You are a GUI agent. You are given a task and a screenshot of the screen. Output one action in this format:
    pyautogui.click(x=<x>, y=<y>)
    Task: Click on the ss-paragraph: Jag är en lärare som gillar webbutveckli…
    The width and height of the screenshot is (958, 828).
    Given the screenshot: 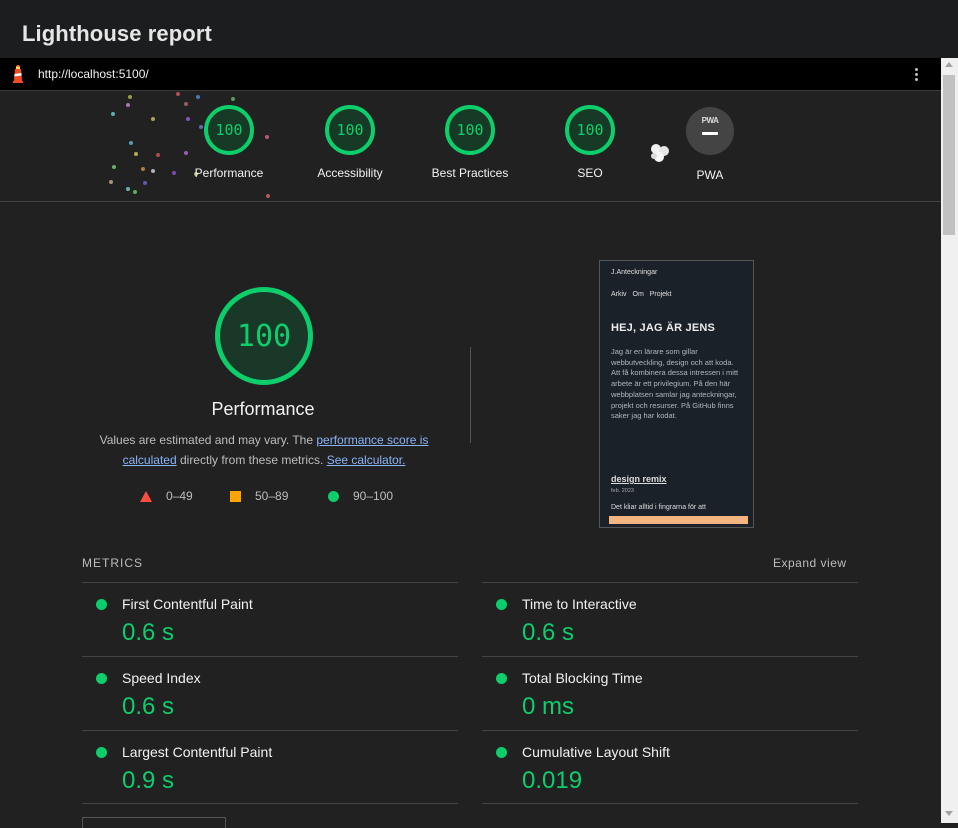 What is the action you would take?
    pyautogui.click(x=675, y=384)
    